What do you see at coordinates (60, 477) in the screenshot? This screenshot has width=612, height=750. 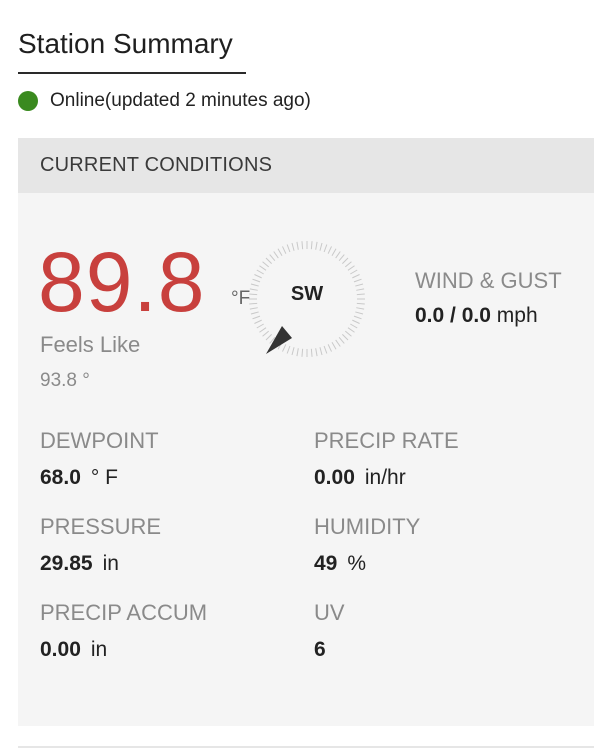 I see `metric-number: 68.0` at bounding box center [60, 477].